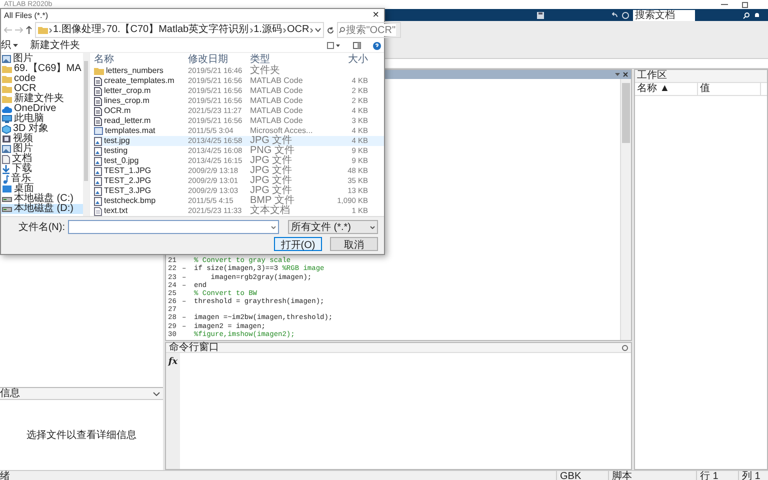 Image resolution: width=768 pixels, height=480 pixels. Describe the element at coordinates (664, 15) in the screenshot. I see `search-documentation-field: 搜索文档` at that location.